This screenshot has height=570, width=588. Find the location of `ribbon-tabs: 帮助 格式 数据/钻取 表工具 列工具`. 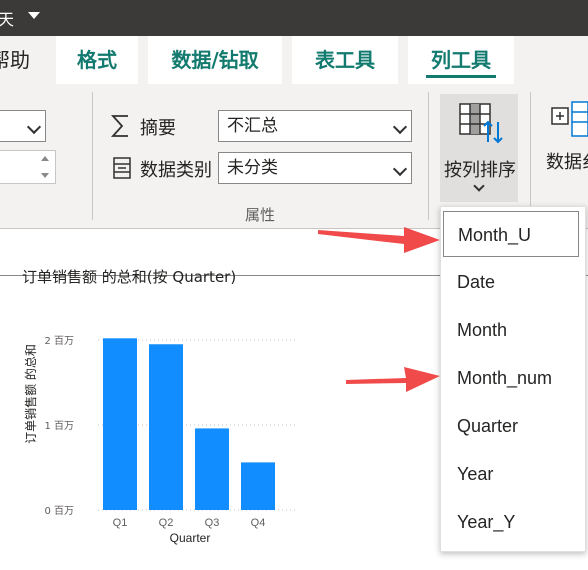

ribbon-tabs: 帮助 格式 数据/钻取 表工具 列工具 is located at coordinates (294, 61).